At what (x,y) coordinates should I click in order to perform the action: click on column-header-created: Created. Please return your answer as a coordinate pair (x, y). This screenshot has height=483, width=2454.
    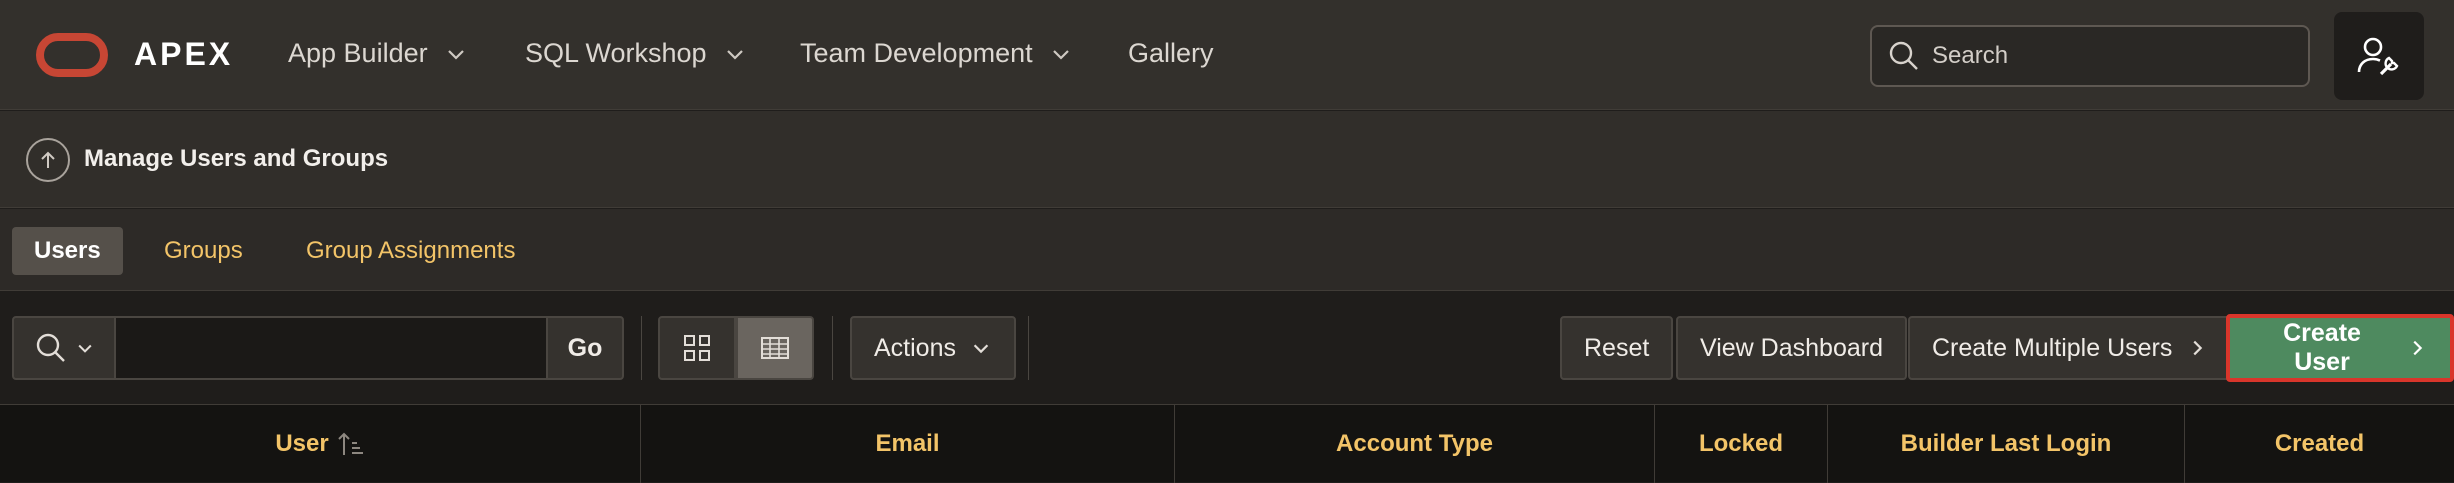
    Looking at the image, I should click on (2319, 444).